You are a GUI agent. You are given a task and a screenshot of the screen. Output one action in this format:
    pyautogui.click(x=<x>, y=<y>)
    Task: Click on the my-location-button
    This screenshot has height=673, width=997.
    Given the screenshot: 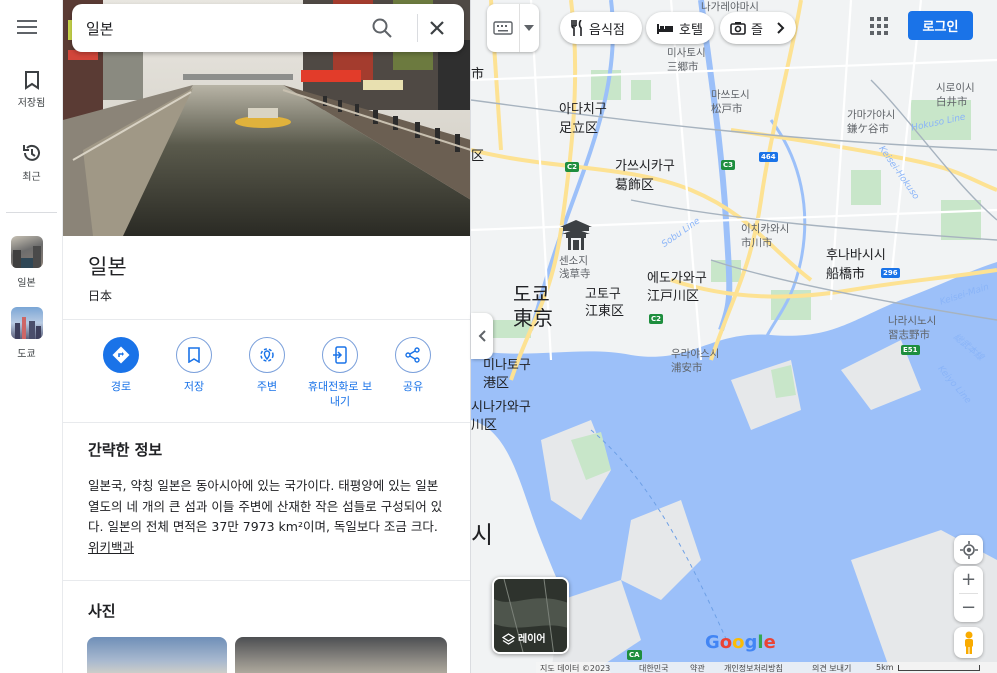 What is the action you would take?
    pyautogui.click(x=968, y=549)
    